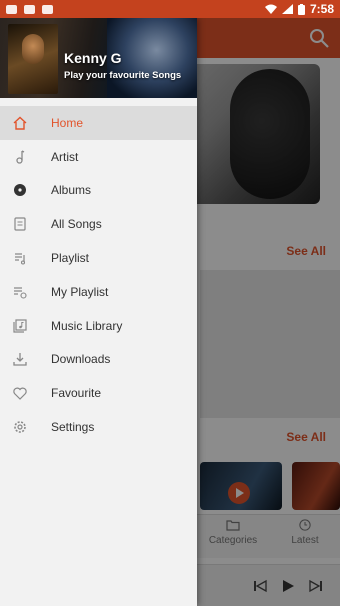 This screenshot has width=340, height=606. I want to click on menu-item-home: Home, so click(98, 123).